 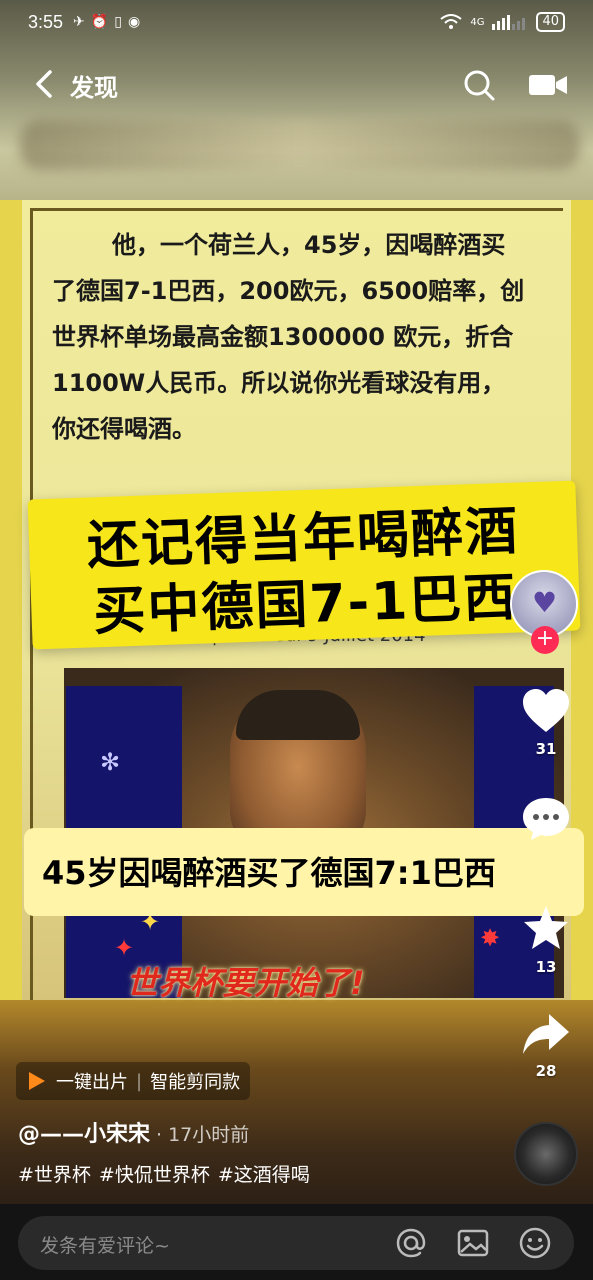 What do you see at coordinates (37, 1081) in the screenshot?
I see `play-template-icon` at bounding box center [37, 1081].